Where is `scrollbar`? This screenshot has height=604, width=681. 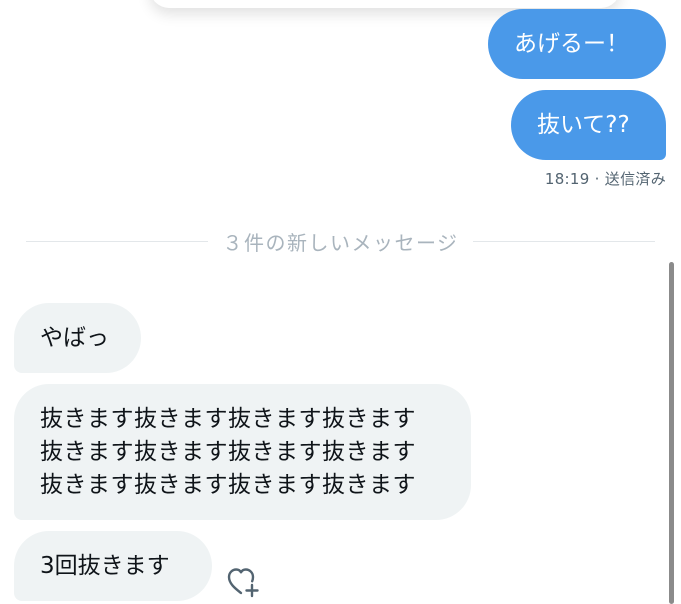 scrollbar is located at coordinates (671, 433).